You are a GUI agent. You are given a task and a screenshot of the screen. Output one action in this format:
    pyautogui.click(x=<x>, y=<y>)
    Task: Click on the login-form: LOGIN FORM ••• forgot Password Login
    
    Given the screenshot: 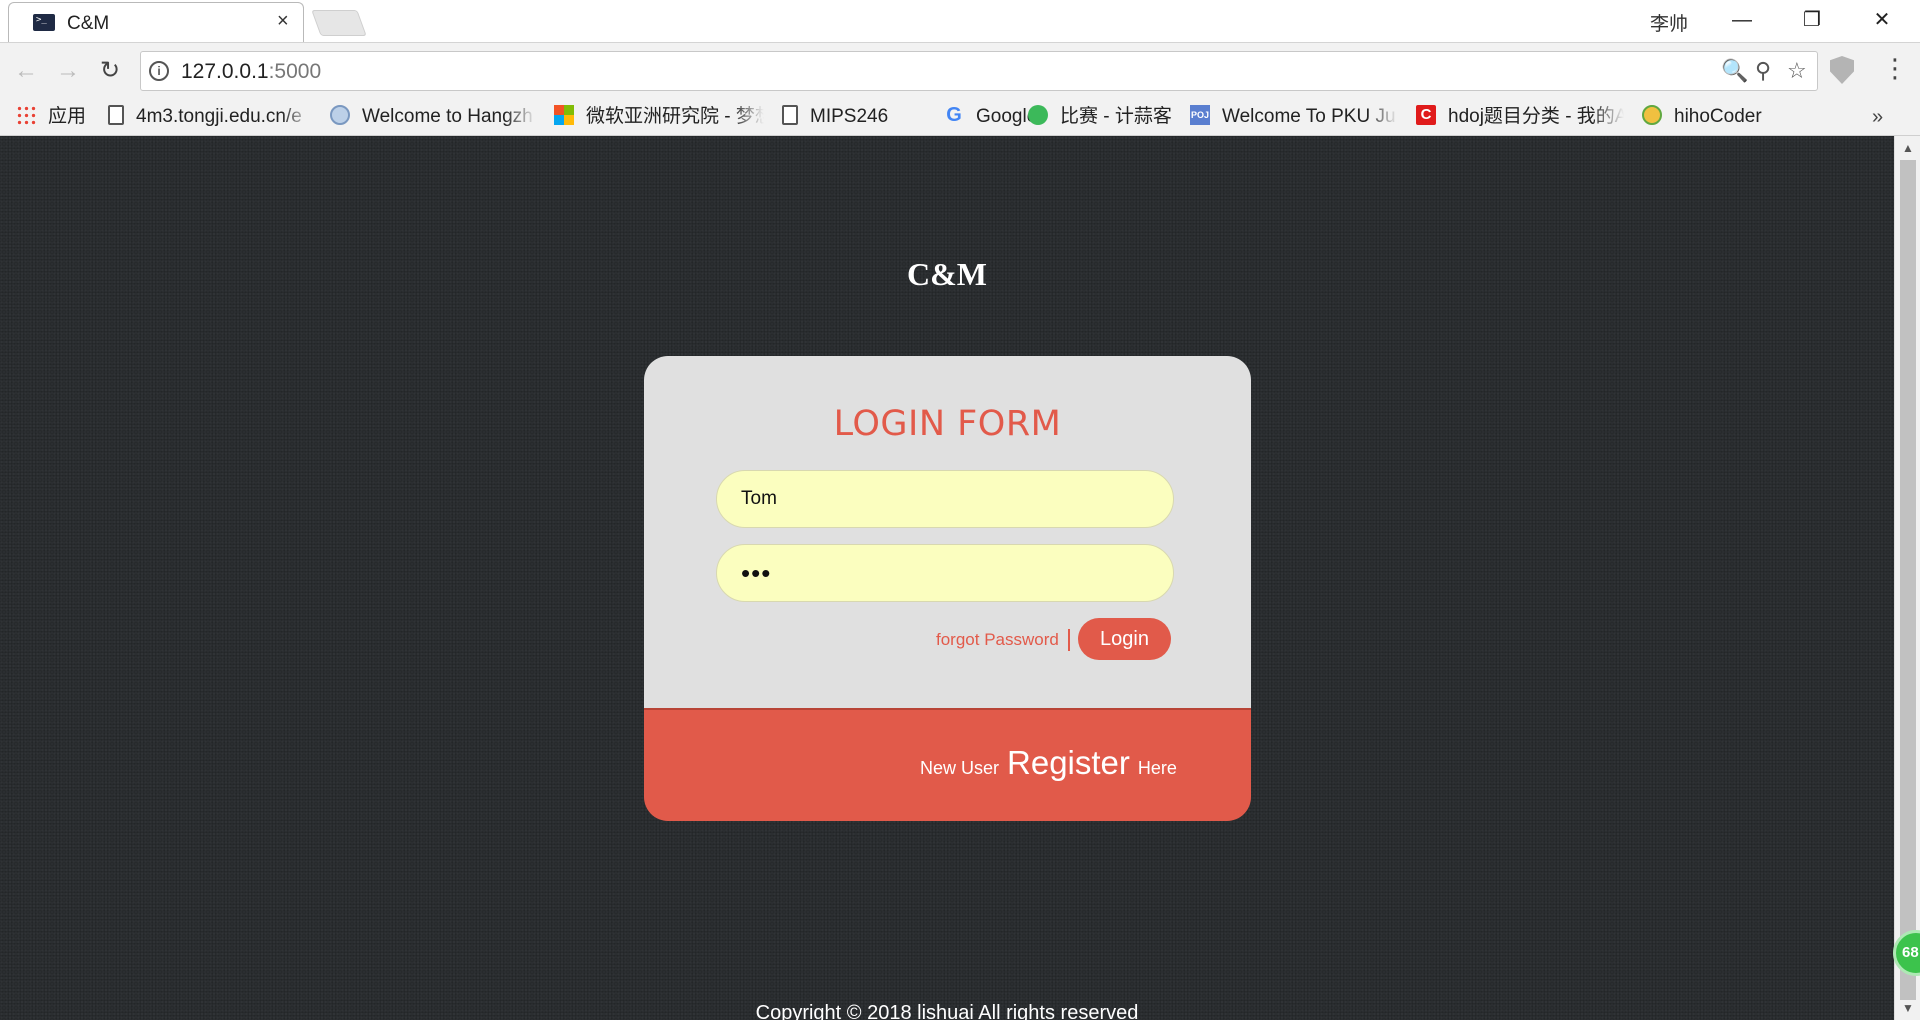 What is the action you would take?
    pyautogui.click(x=947, y=532)
    